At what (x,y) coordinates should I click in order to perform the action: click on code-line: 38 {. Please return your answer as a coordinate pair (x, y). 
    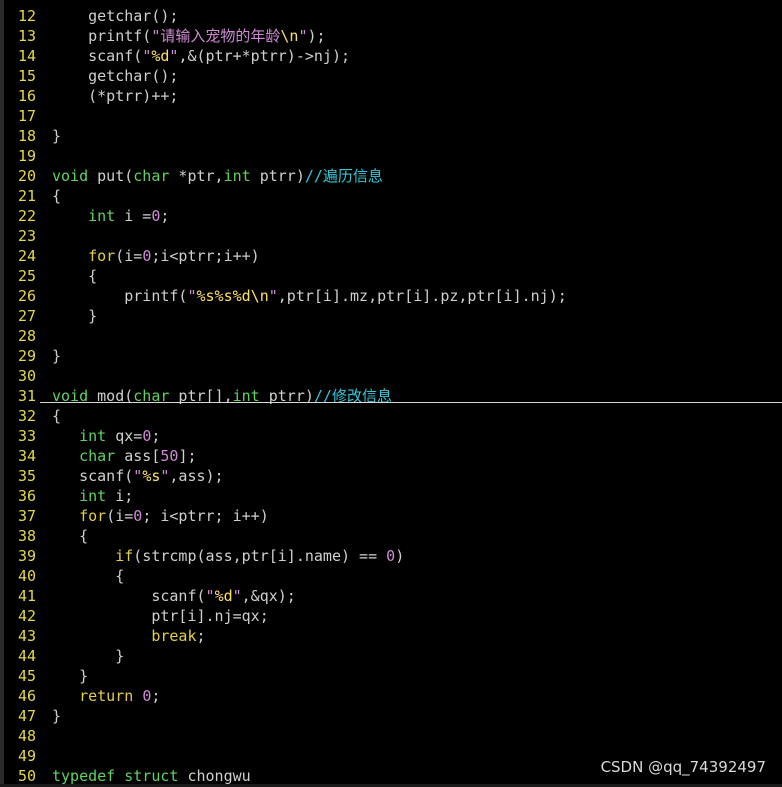
    Looking at the image, I should click on (391, 536).